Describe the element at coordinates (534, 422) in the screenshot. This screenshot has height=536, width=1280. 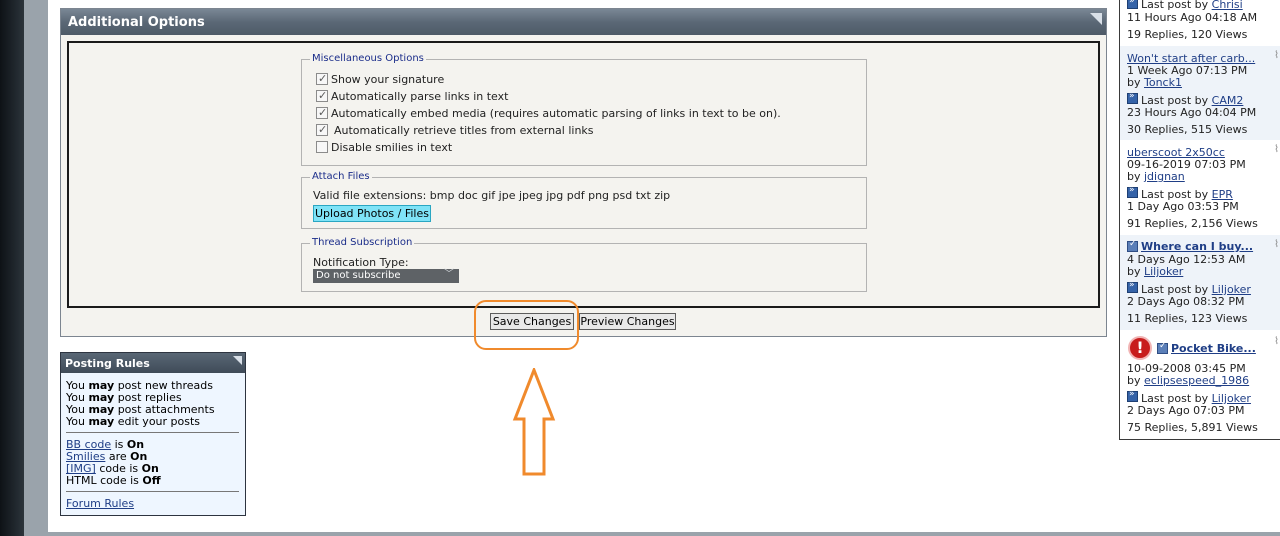
I see `up-arrow-icon` at that location.